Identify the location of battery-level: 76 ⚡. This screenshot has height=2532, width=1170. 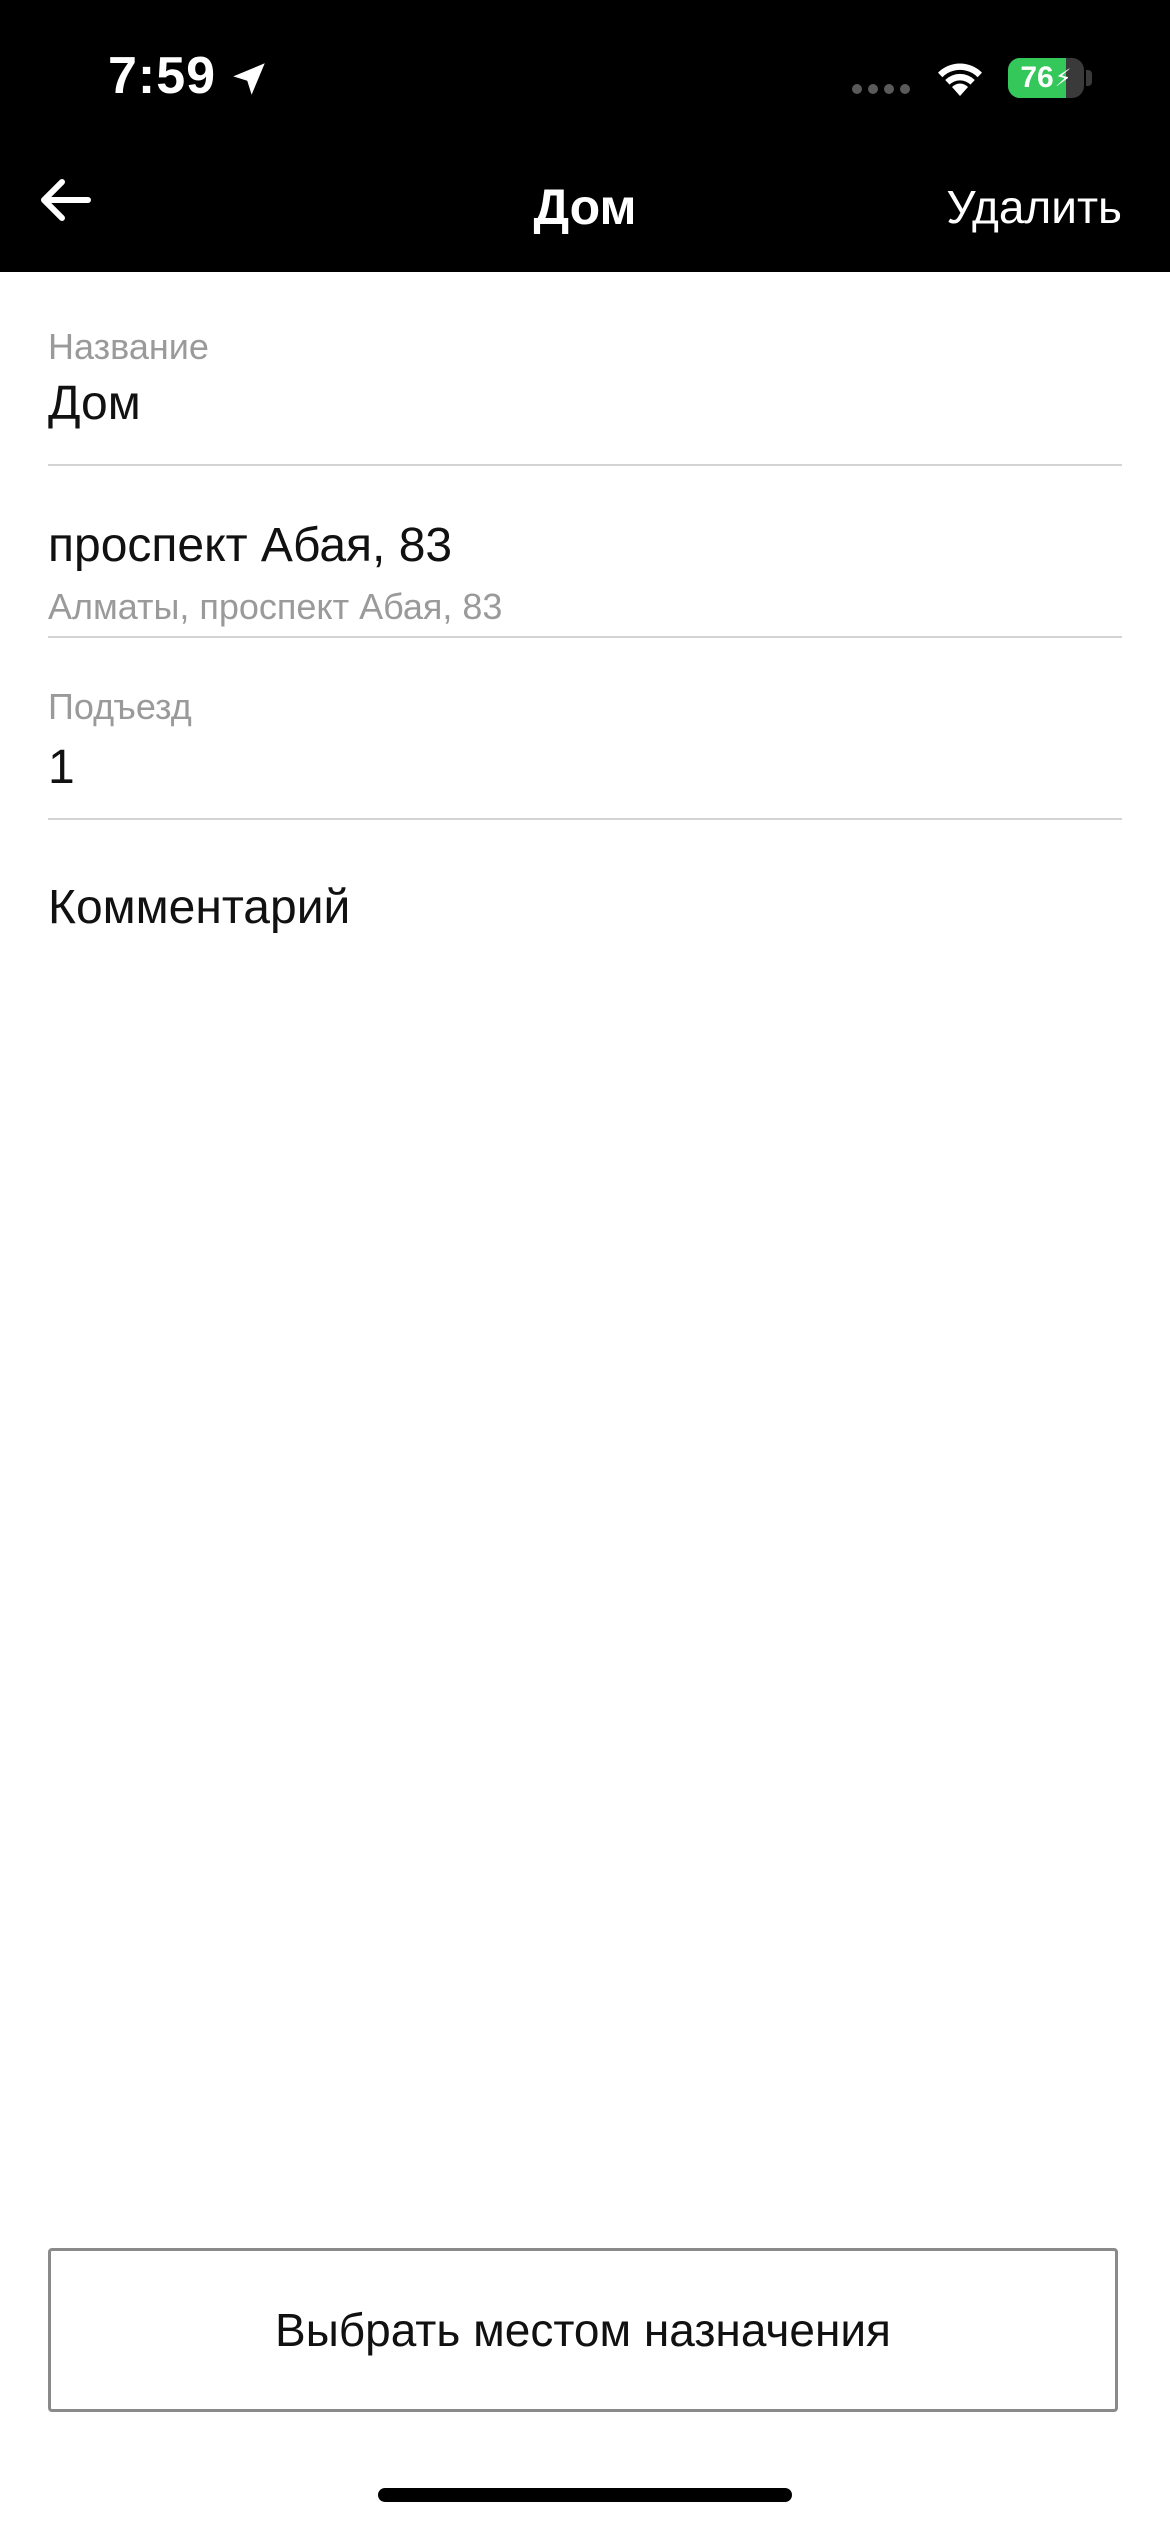
(1046, 77).